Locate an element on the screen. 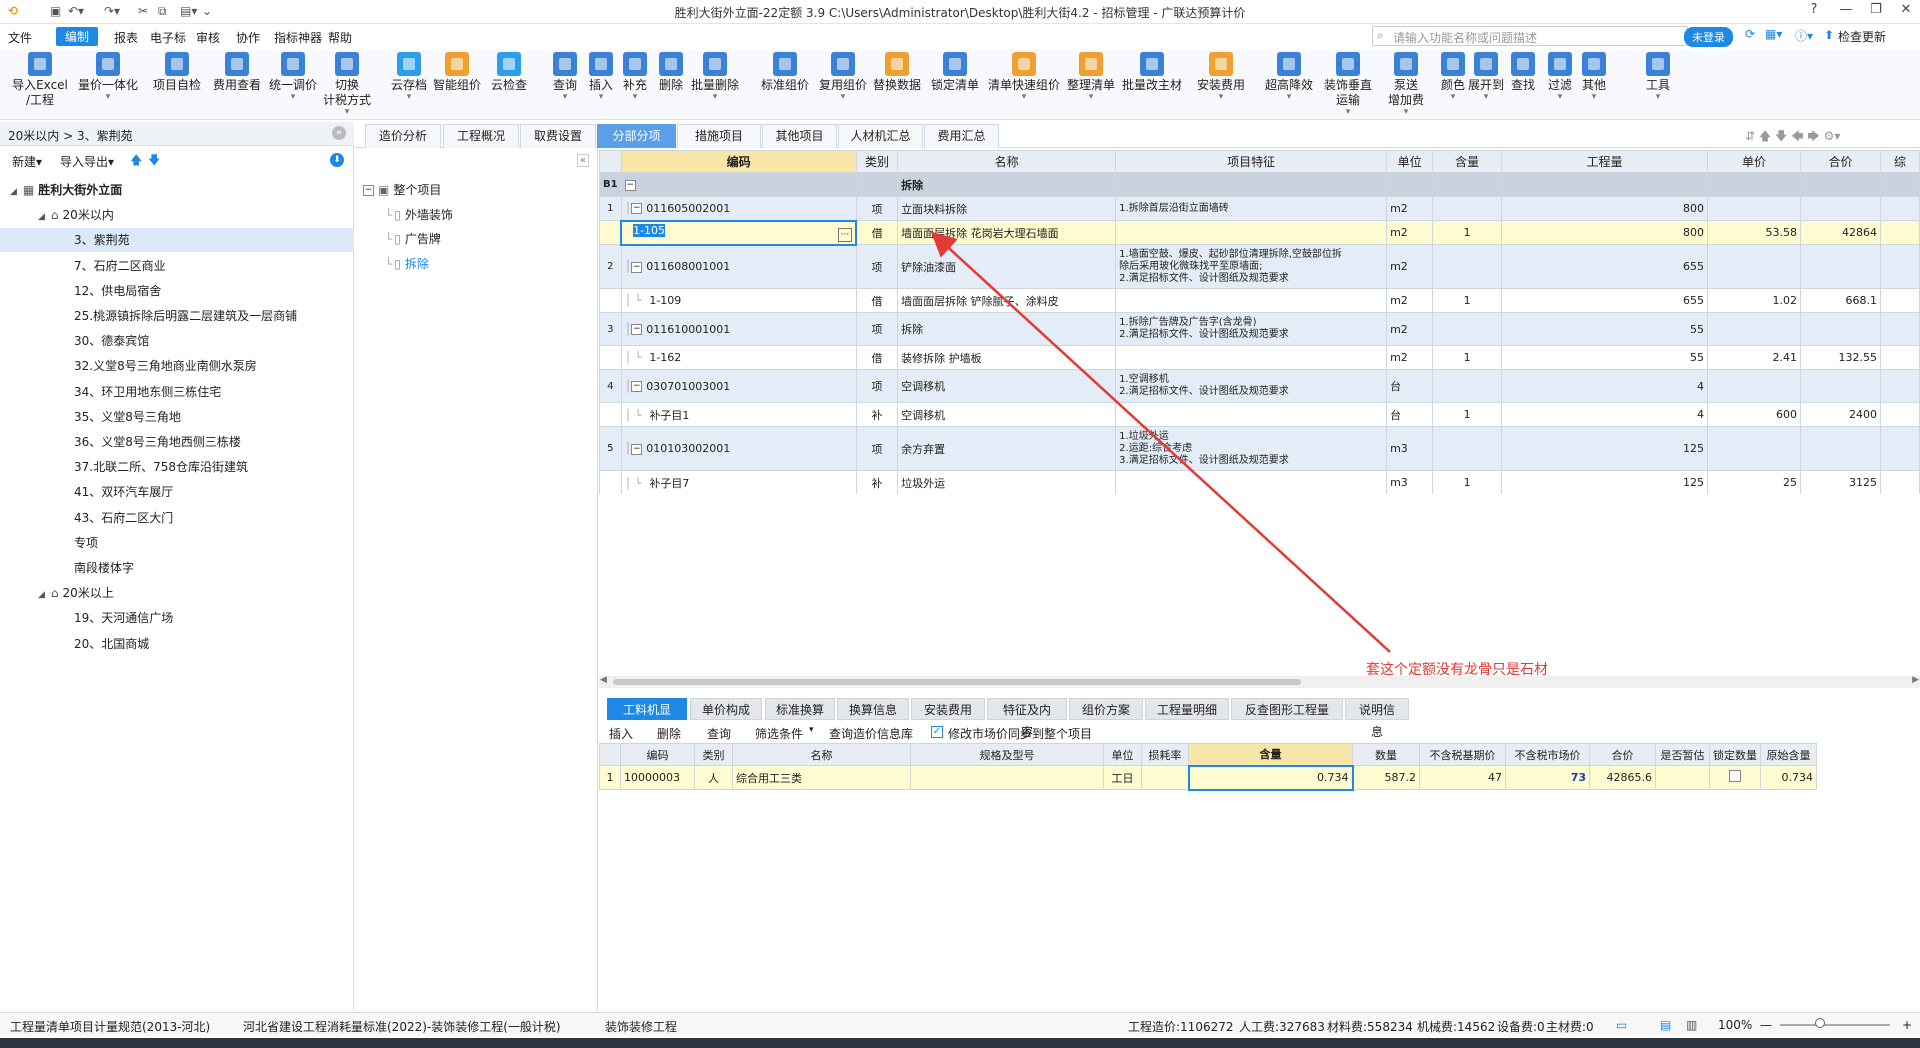 The image size is (1920, 1048). toolbar-button-14: 标准组价 is located at coordinates (785, 72).